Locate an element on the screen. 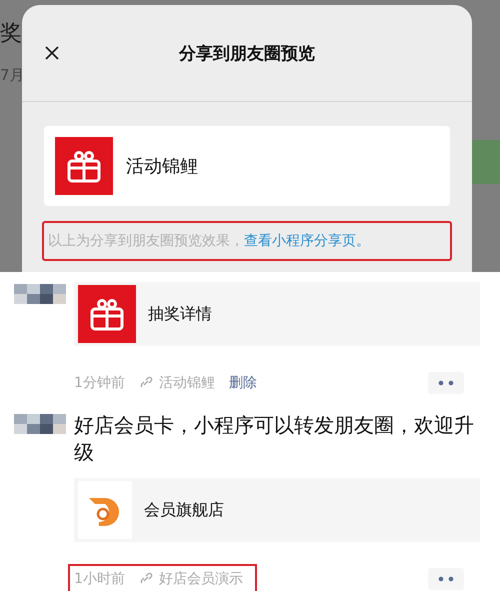 This screenshot has height=591, width=500. dialog-title: 分享到朋友圈预览 is located at coordinates (247, 53).